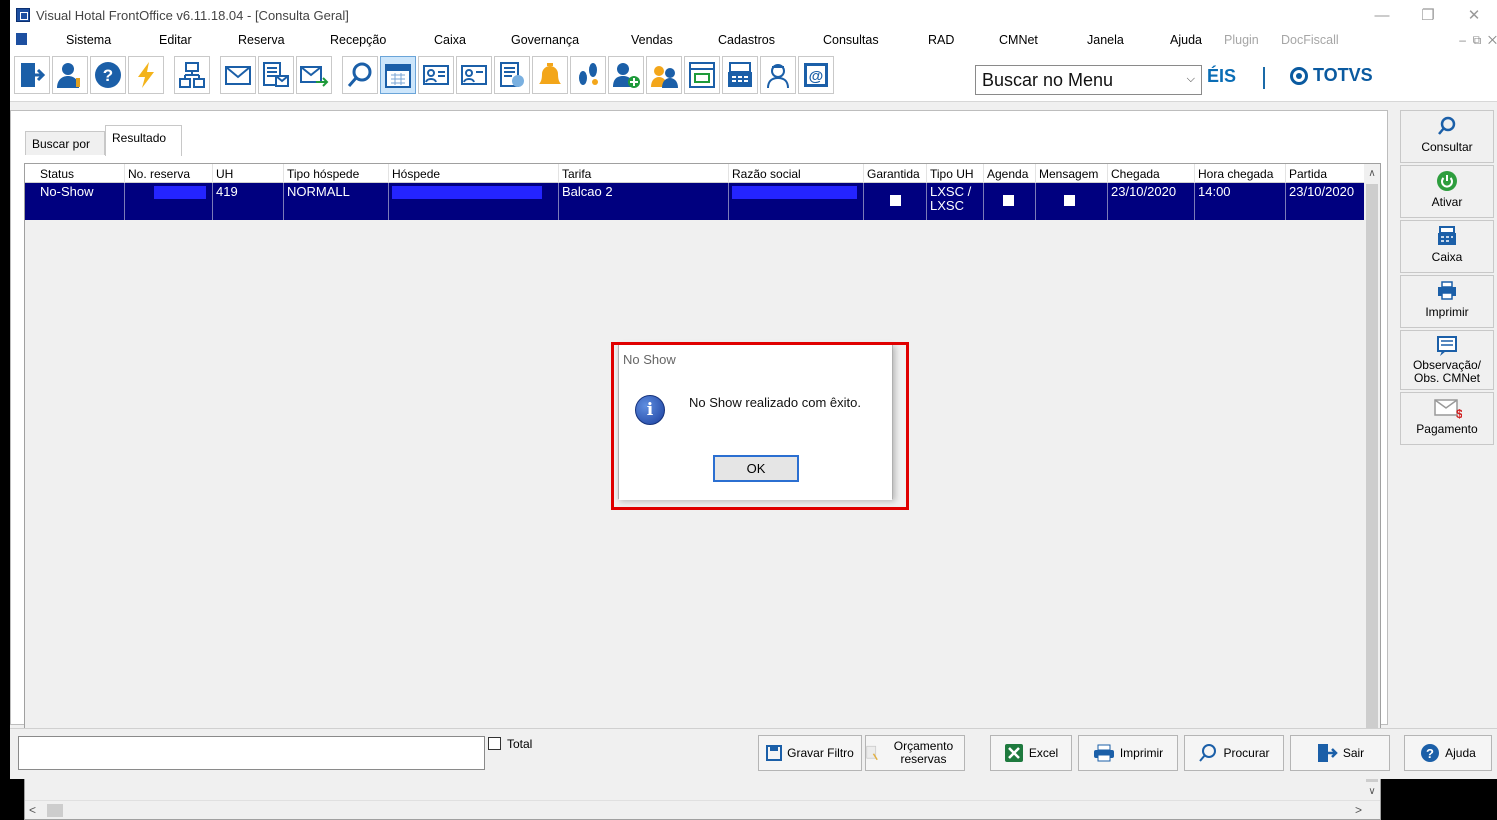 This screenshot has height=820, width=1497. Describe the element at coordinates (550, 75) in the screenshot. I see `bell-icon` at that location.